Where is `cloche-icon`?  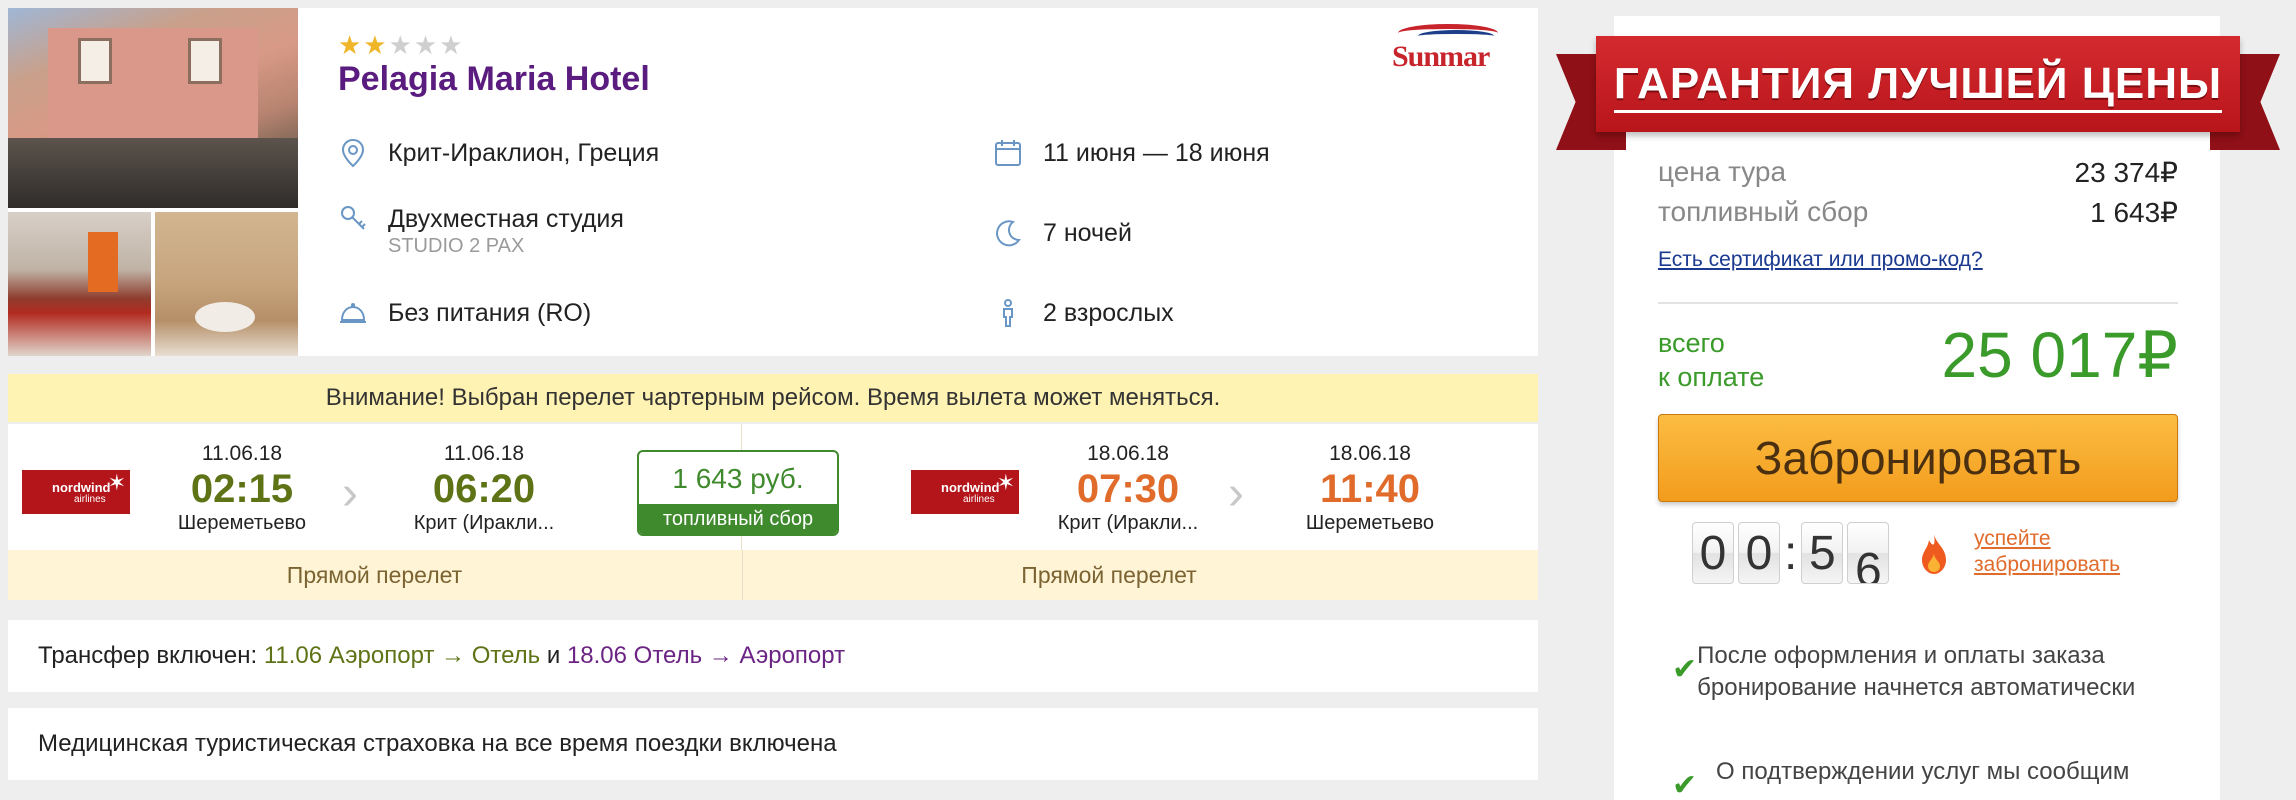
cloche-icon is located at coordinates (353, 313).